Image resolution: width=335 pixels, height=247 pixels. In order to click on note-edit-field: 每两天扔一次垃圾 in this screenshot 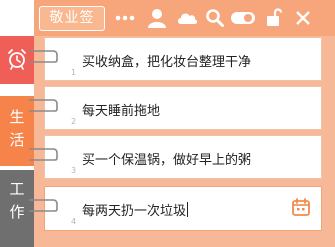, I will do `click(135, 209)`.